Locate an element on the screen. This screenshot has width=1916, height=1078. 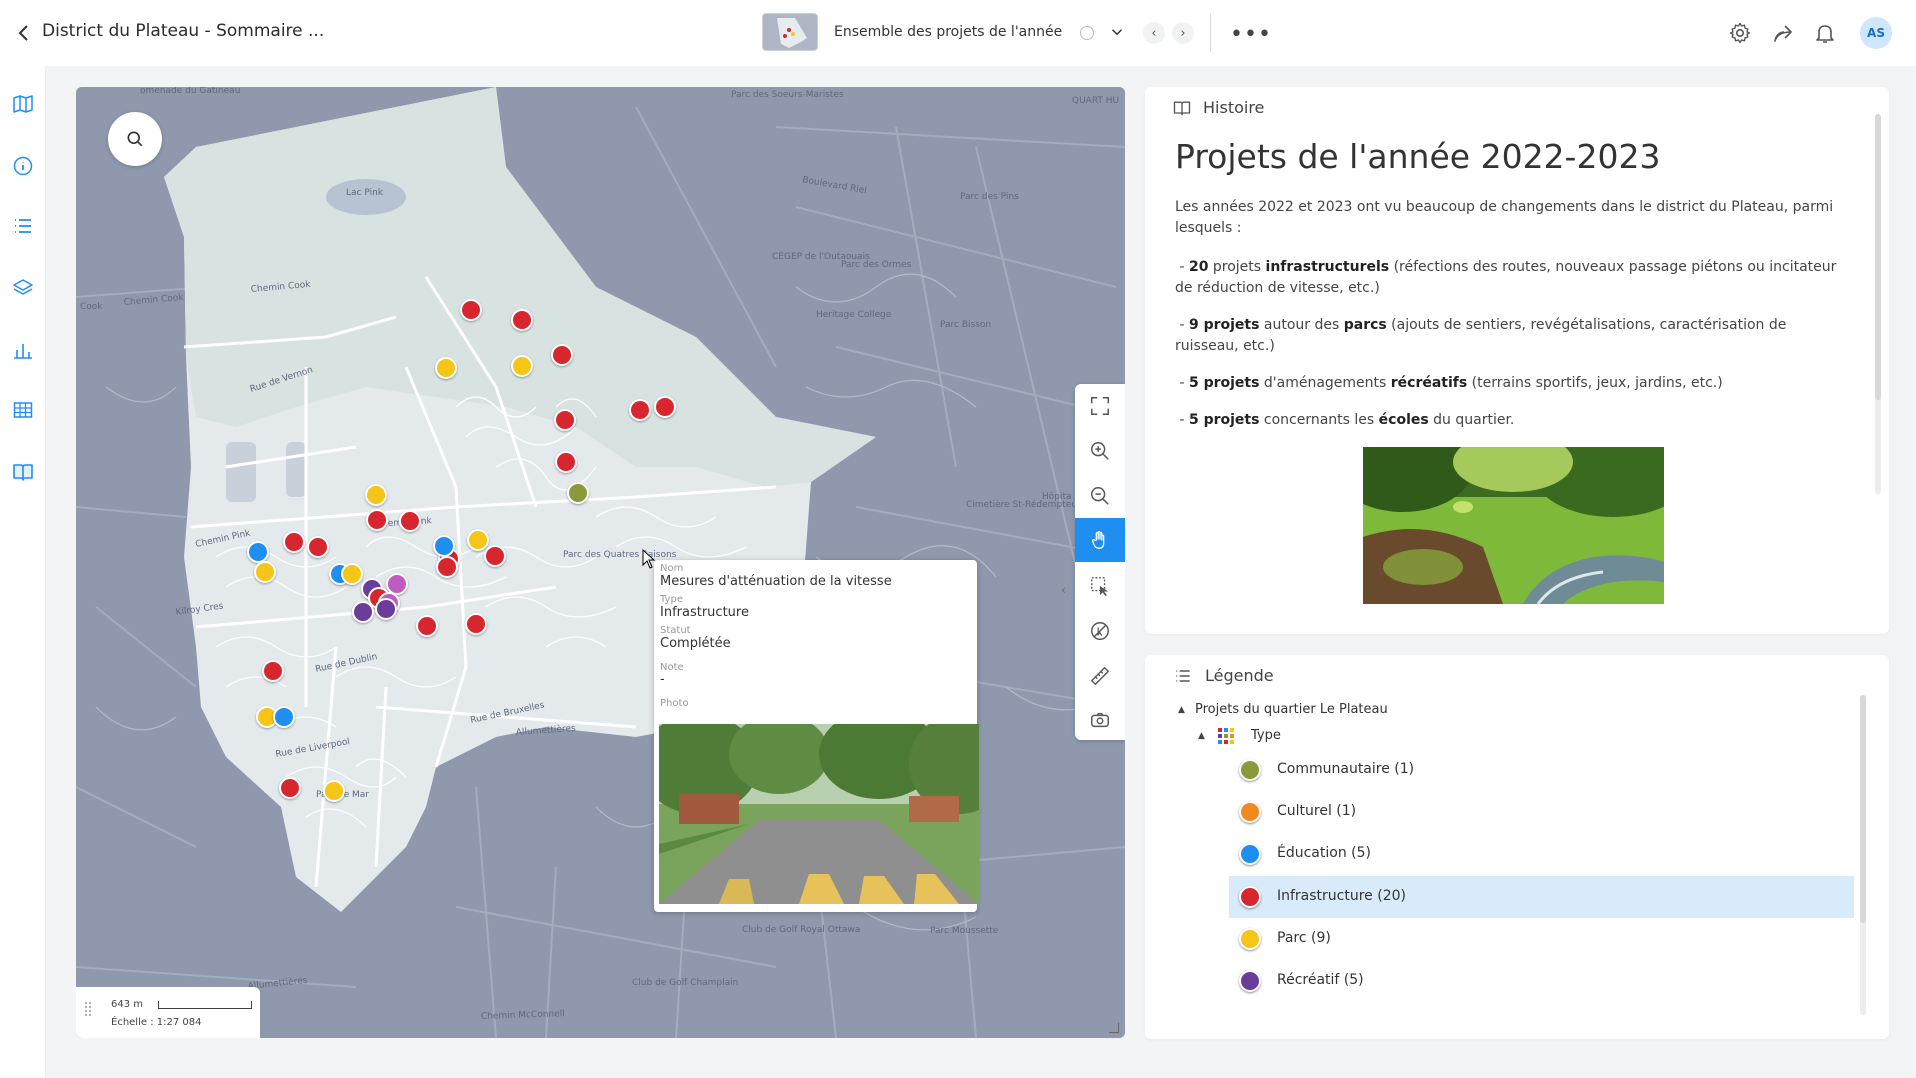
subgroup-collapse-triangle-icon: ▲ is located at coordinates (1201, 736).